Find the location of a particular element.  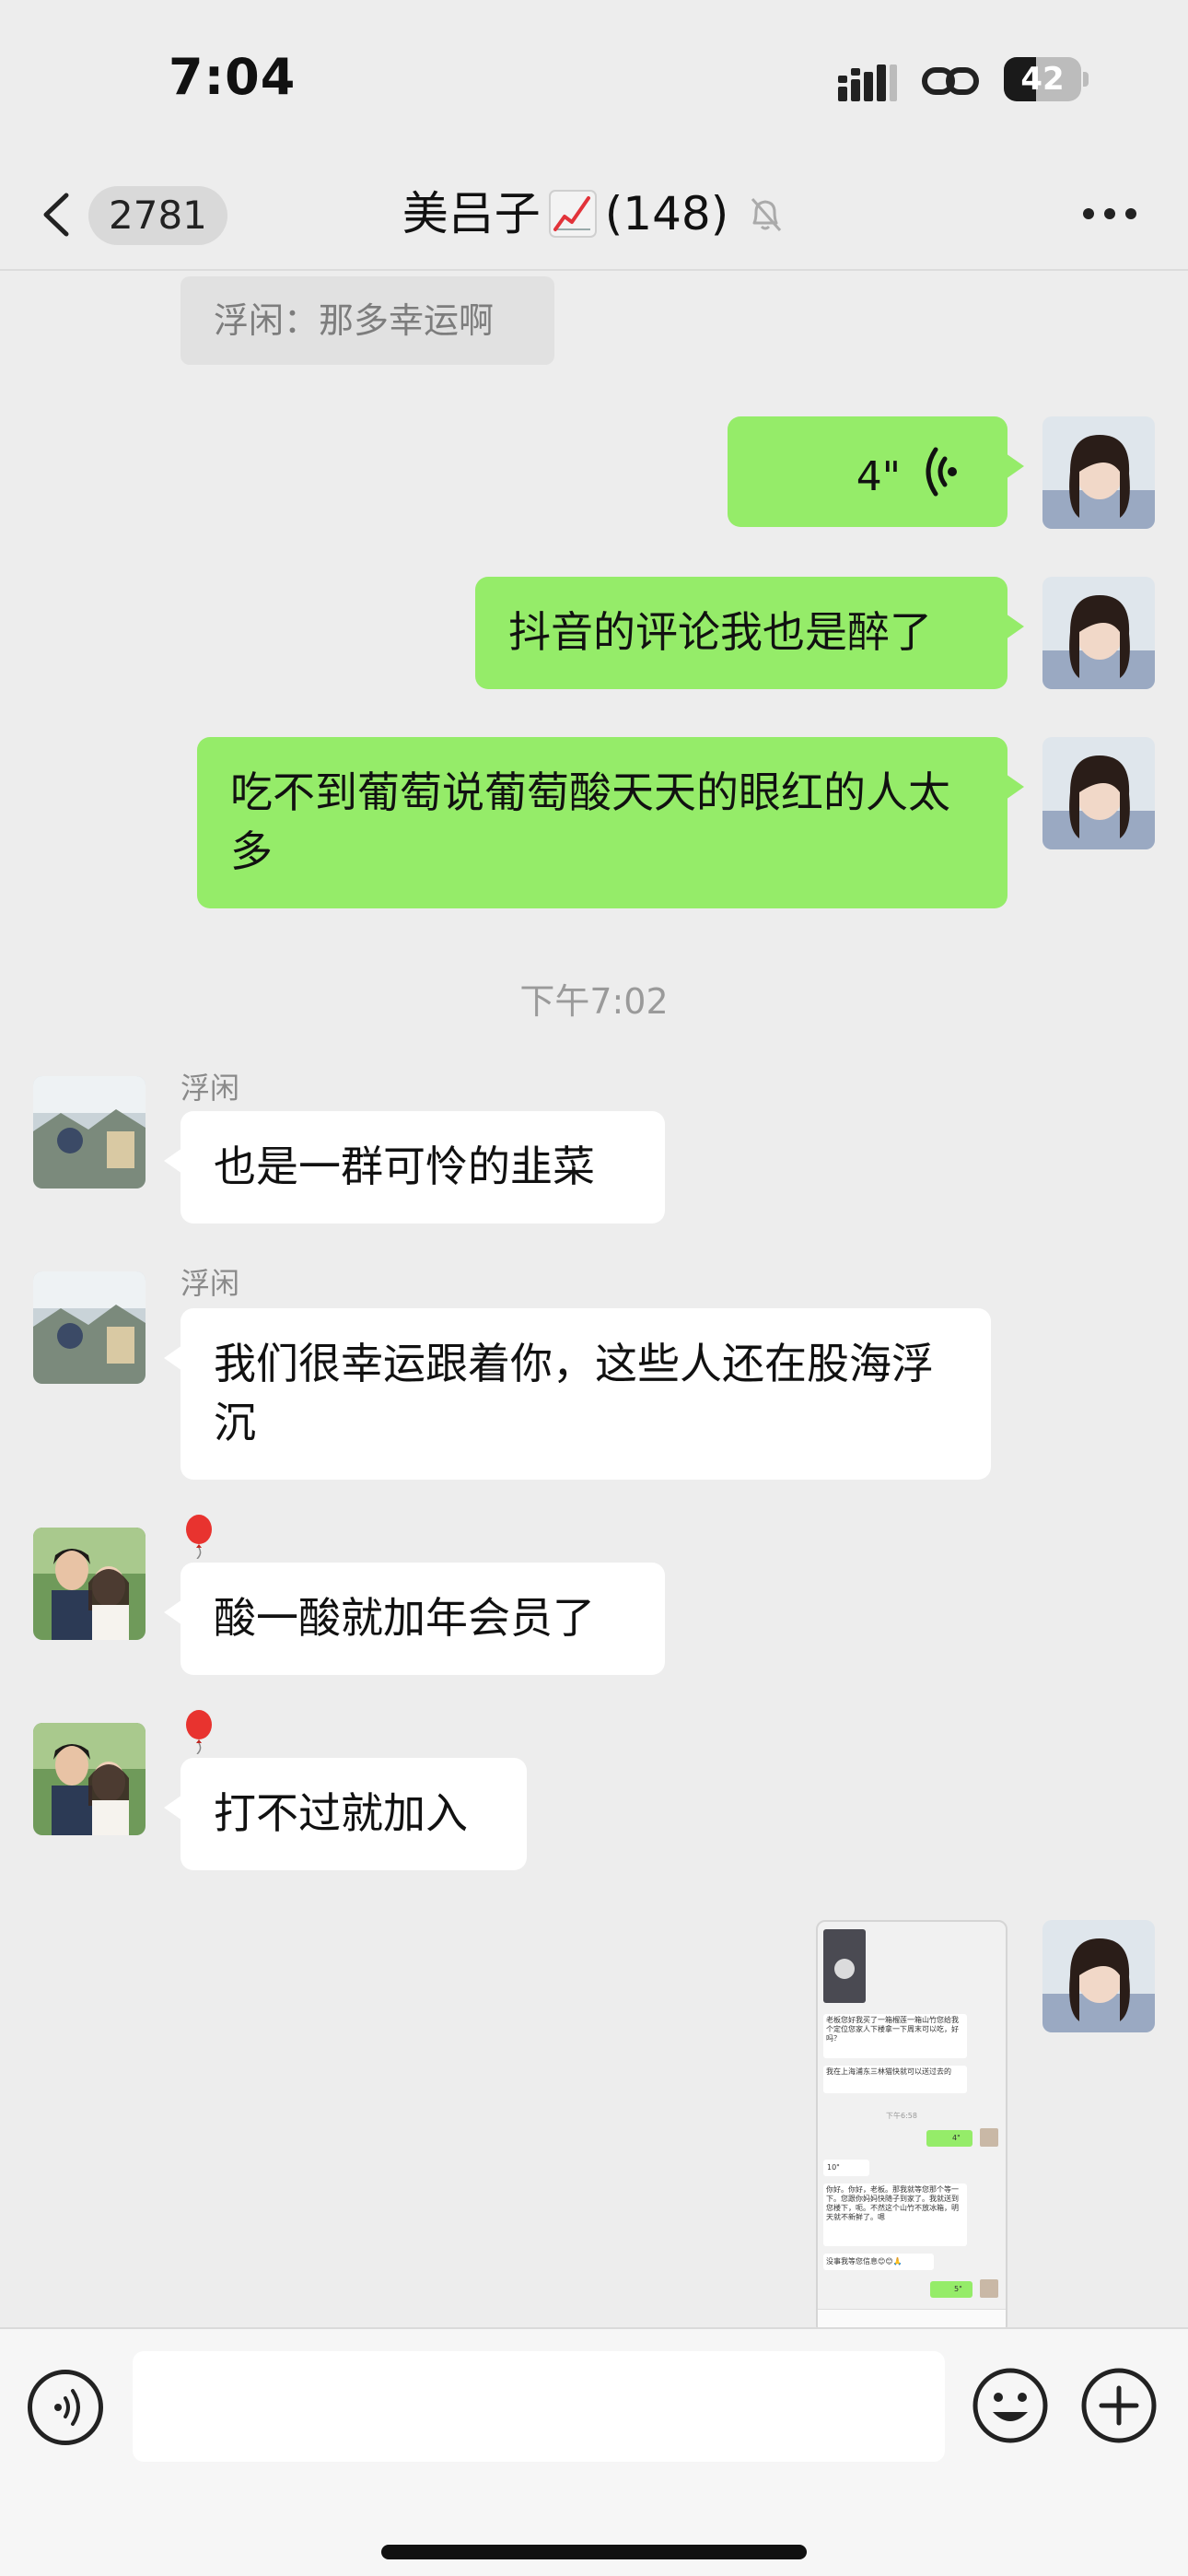

chat-header: 2781 美吕子 (148) is located at coordinates (594, 214).